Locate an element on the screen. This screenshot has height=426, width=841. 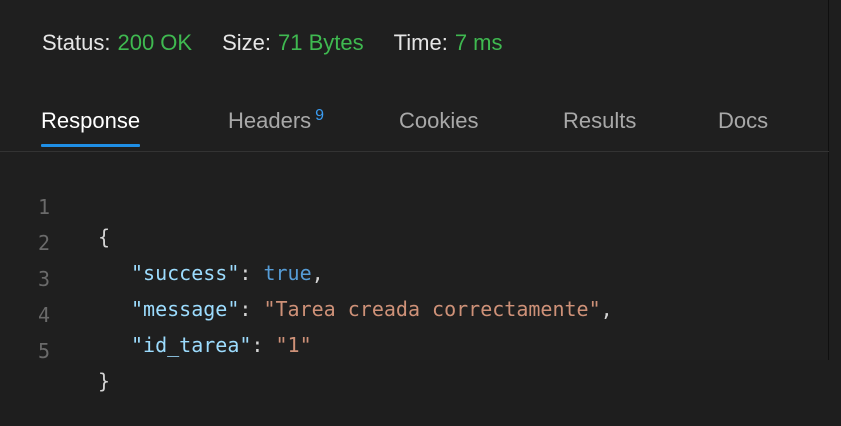
json-value: true is located at coordinates (287, 273).